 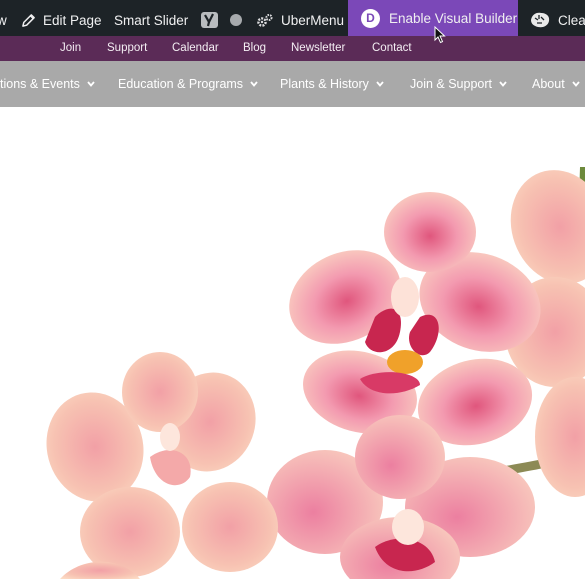 What do you see at coordinates (440, 37) in the screenshot?
I see `cursor-icon` at bounding box center [440, 37].